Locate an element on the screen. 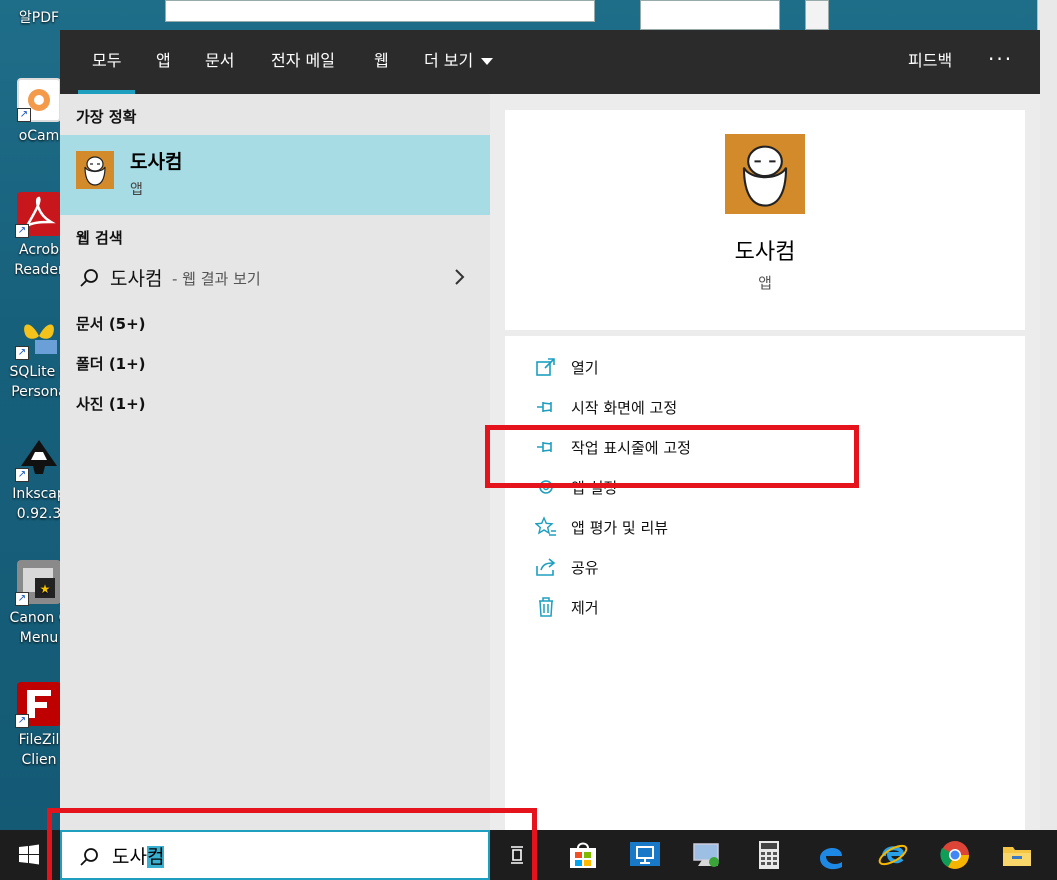  web-search-header: 웹 검색 is located at coordinates (99, 238).